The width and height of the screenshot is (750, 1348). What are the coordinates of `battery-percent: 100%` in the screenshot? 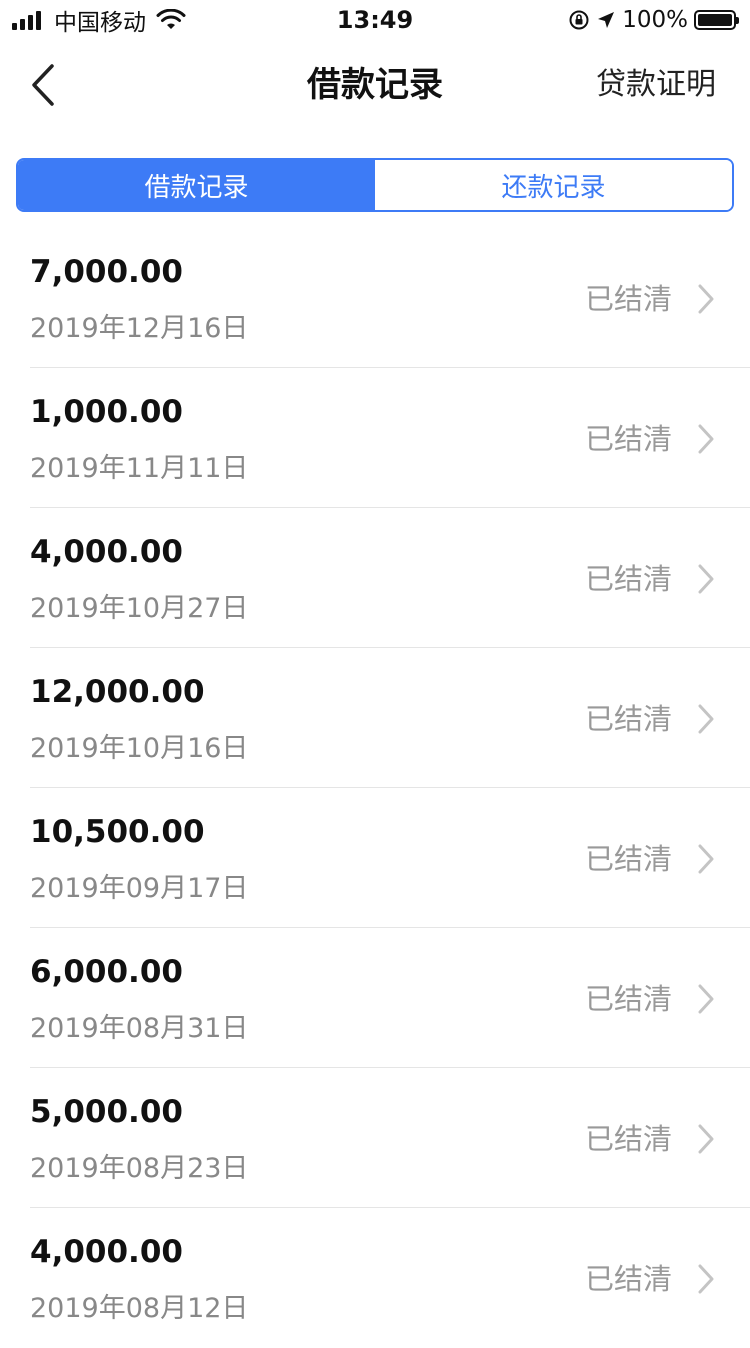 It's located at (655, 20).